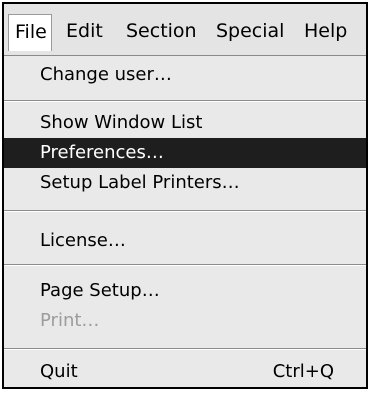 The image size is (372, 393). Describe the element at coordinates (161, 31) in the screenshot. I see `menu-section: Section` at that location.